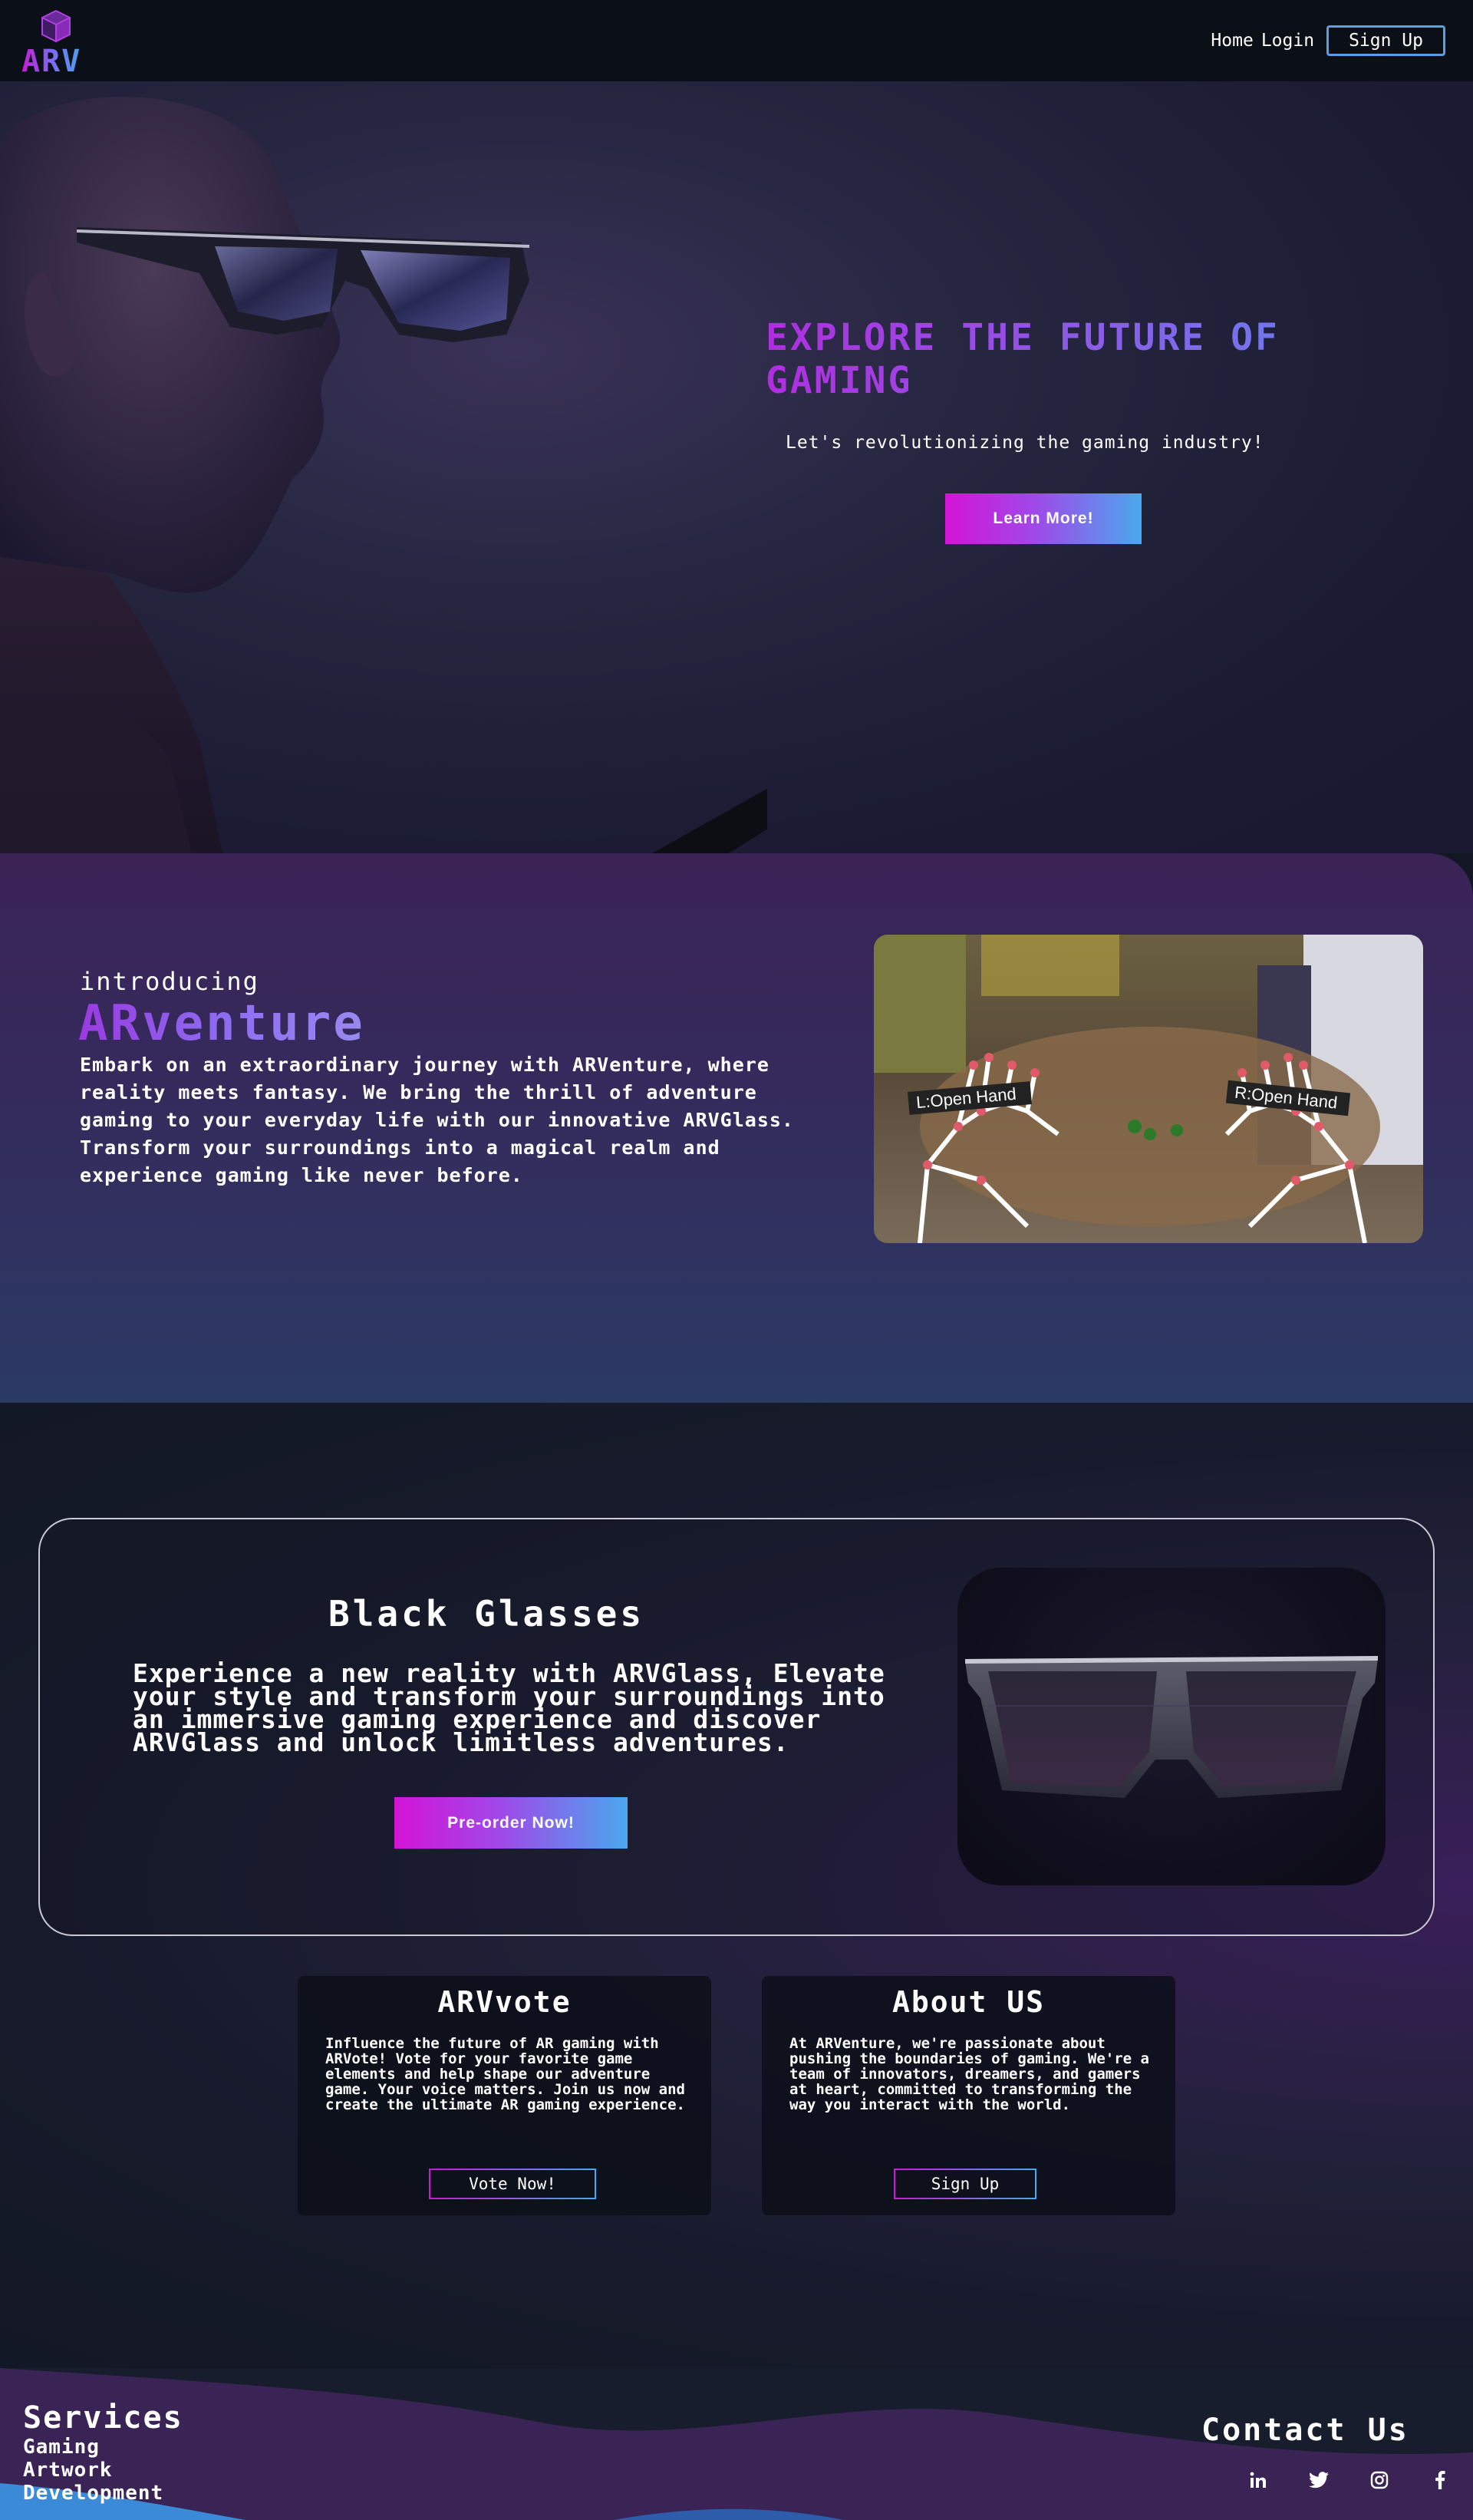 The width and height of the screenshot is (1473, 2520). Describe the element at coordinates (1319, 2480) in the screenshot. I see `twitter-icon` at that location.